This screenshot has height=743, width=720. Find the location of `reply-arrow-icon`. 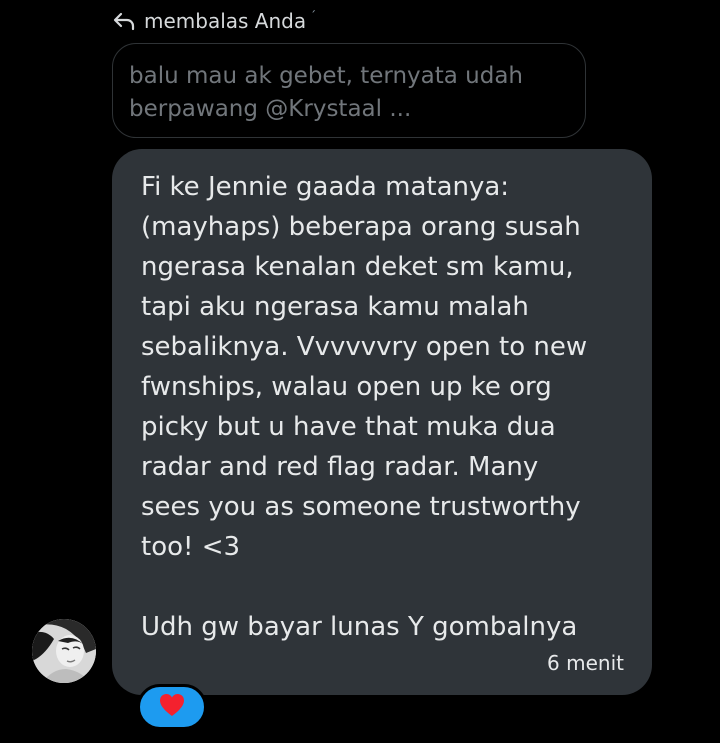

reply-arrow-icon is located at coordinates (124, 21).